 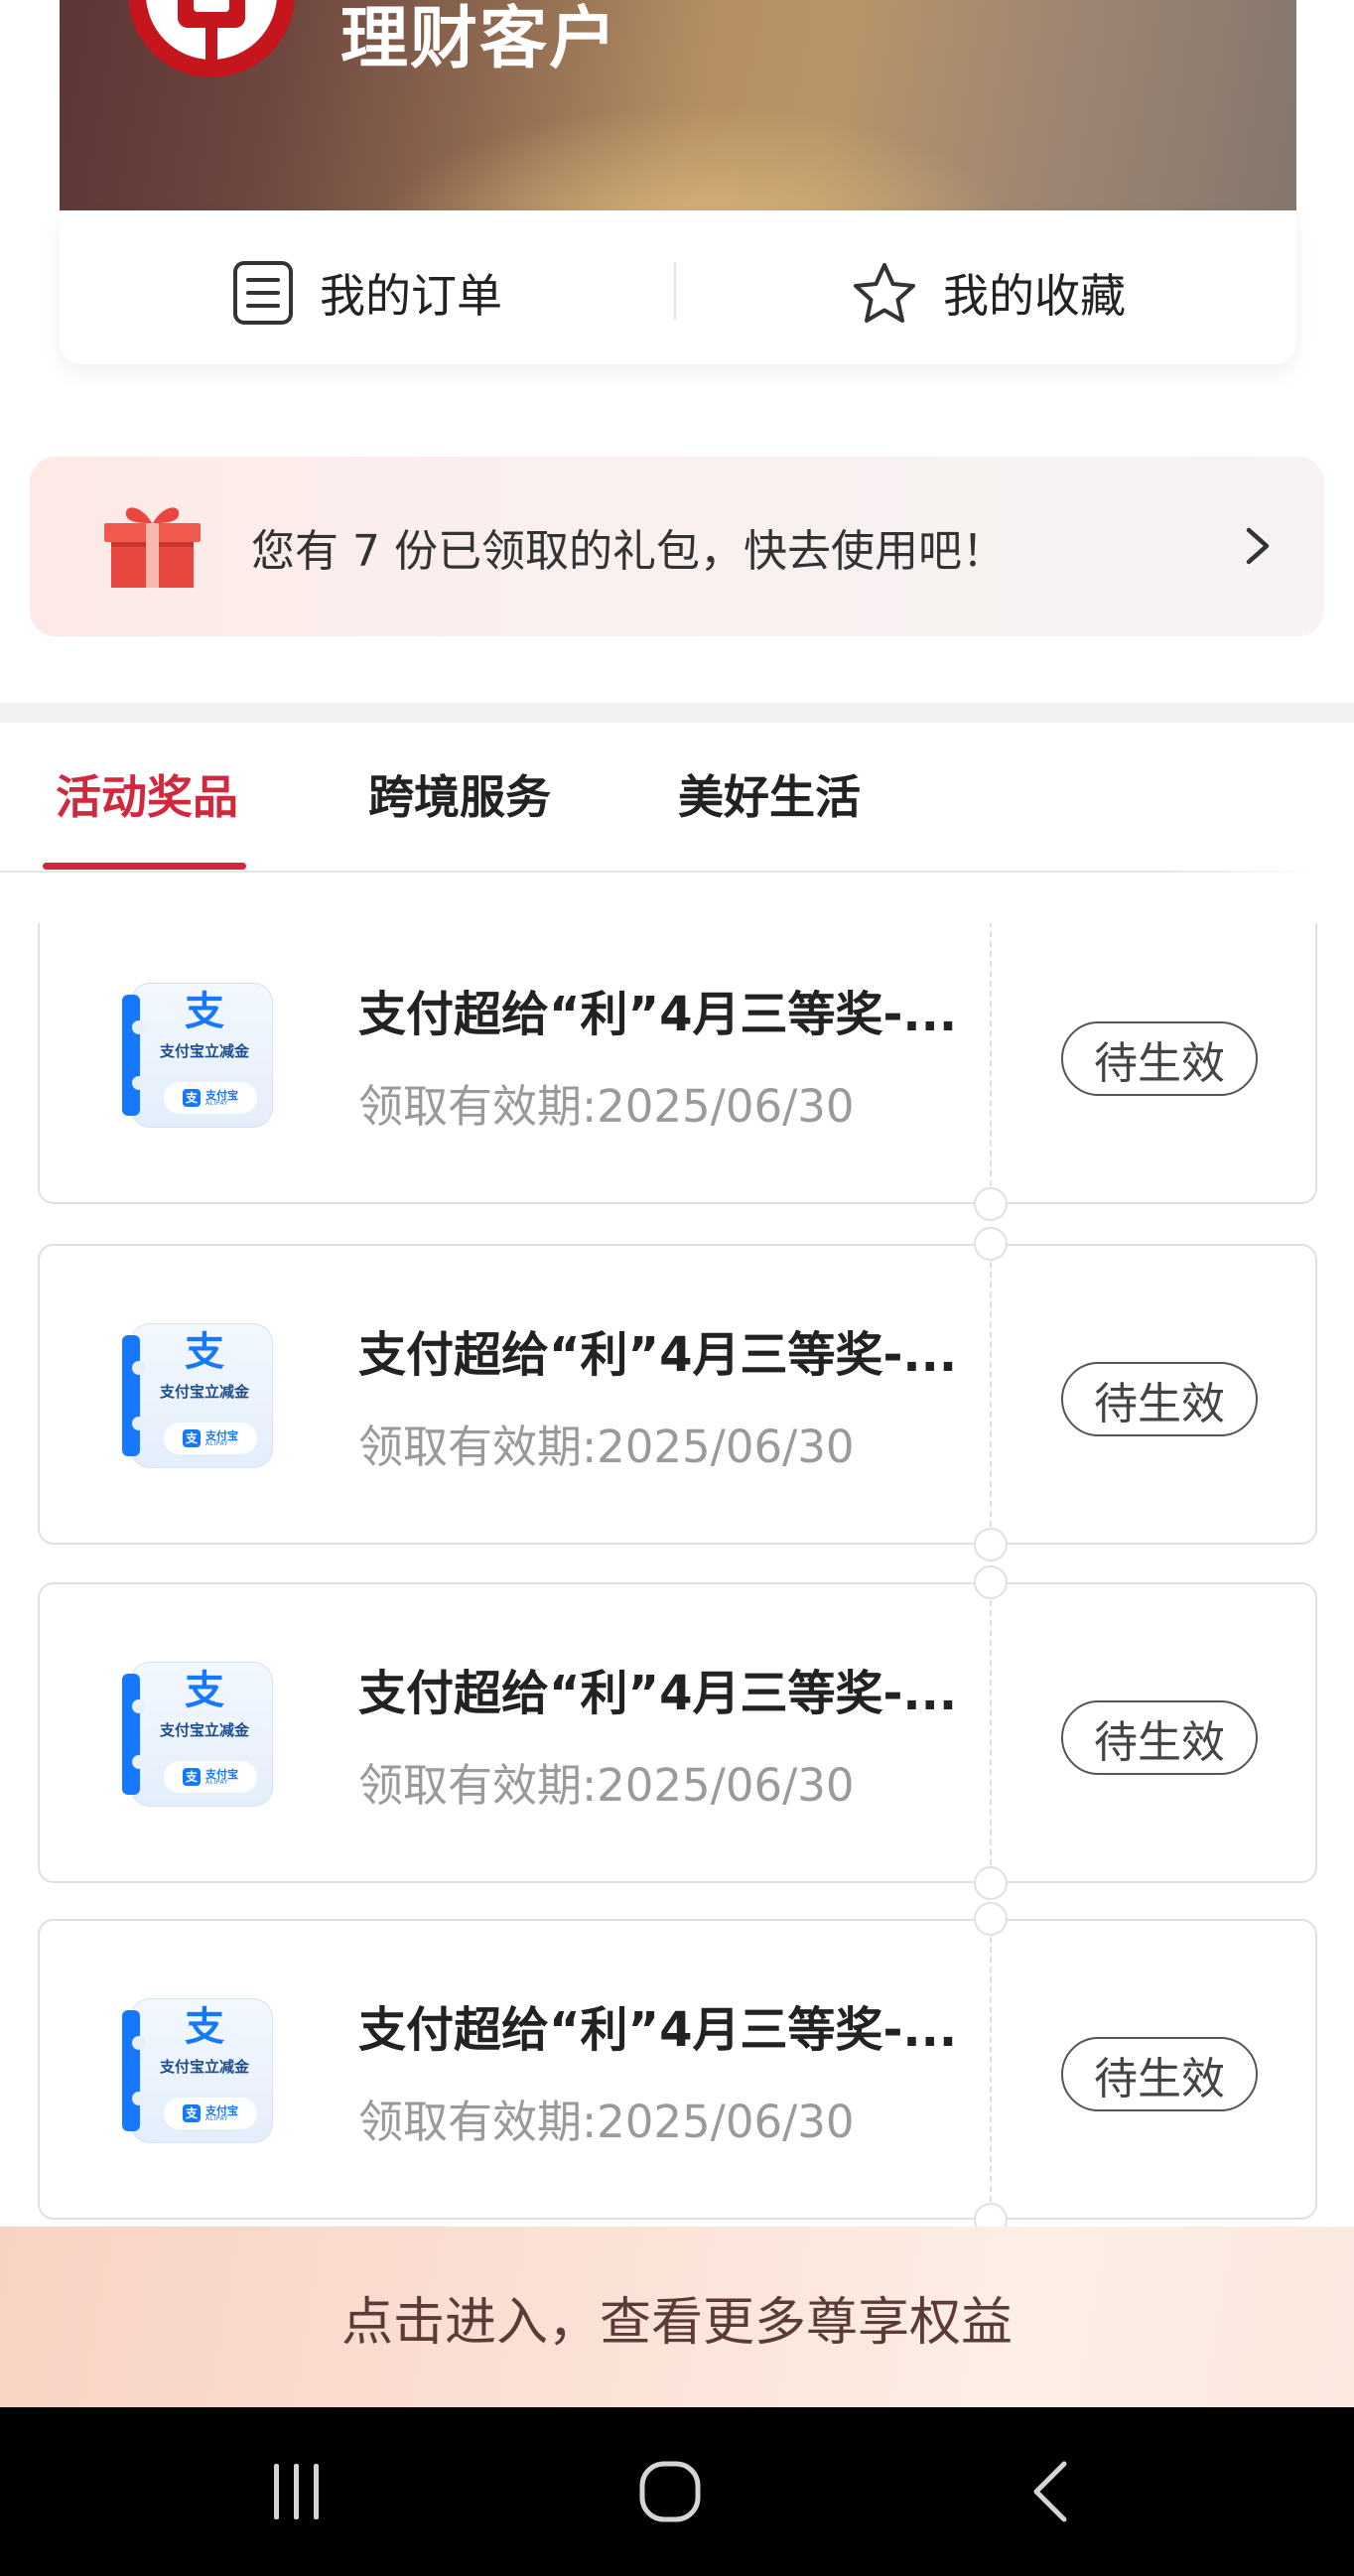 I want to click on recent-apps-button, so click(x=295, y=2491).